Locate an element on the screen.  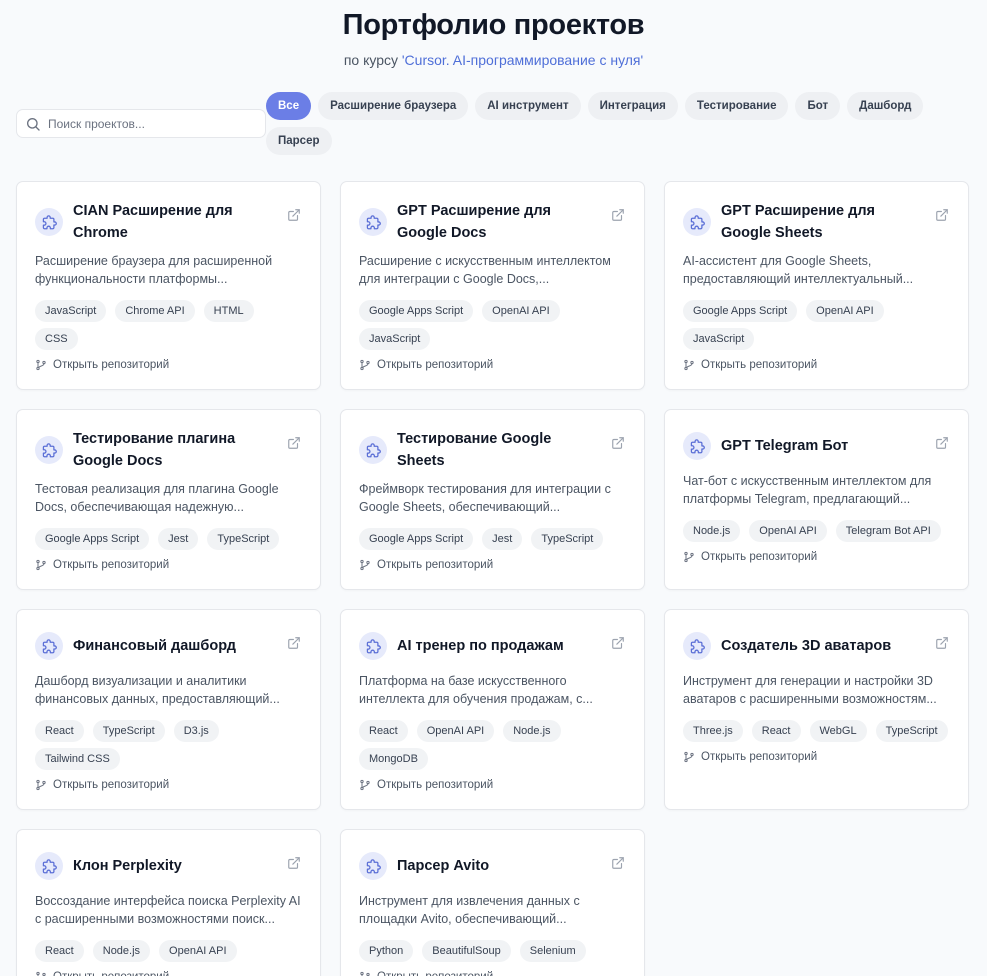
card-header: Финансовый дашборд is located at coordinates (168, 646).